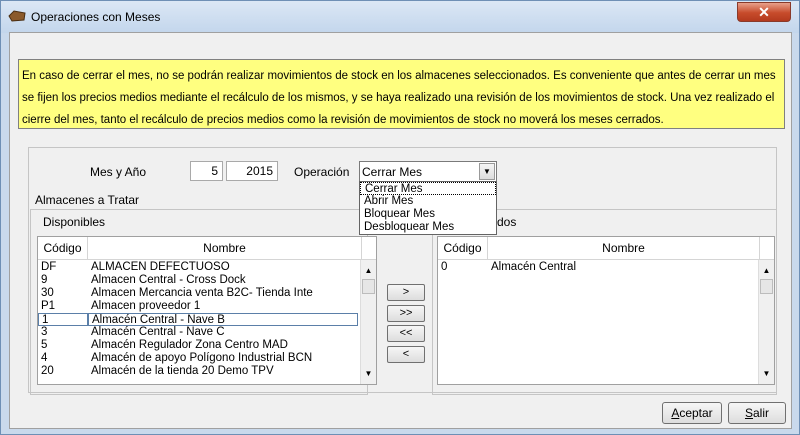 The width and height of the screenshot is (800, 435). What do you see at coordinates (44, 358) in the screenshot?
I see `cell-codigo: 4` at bounding box center [44, 358].